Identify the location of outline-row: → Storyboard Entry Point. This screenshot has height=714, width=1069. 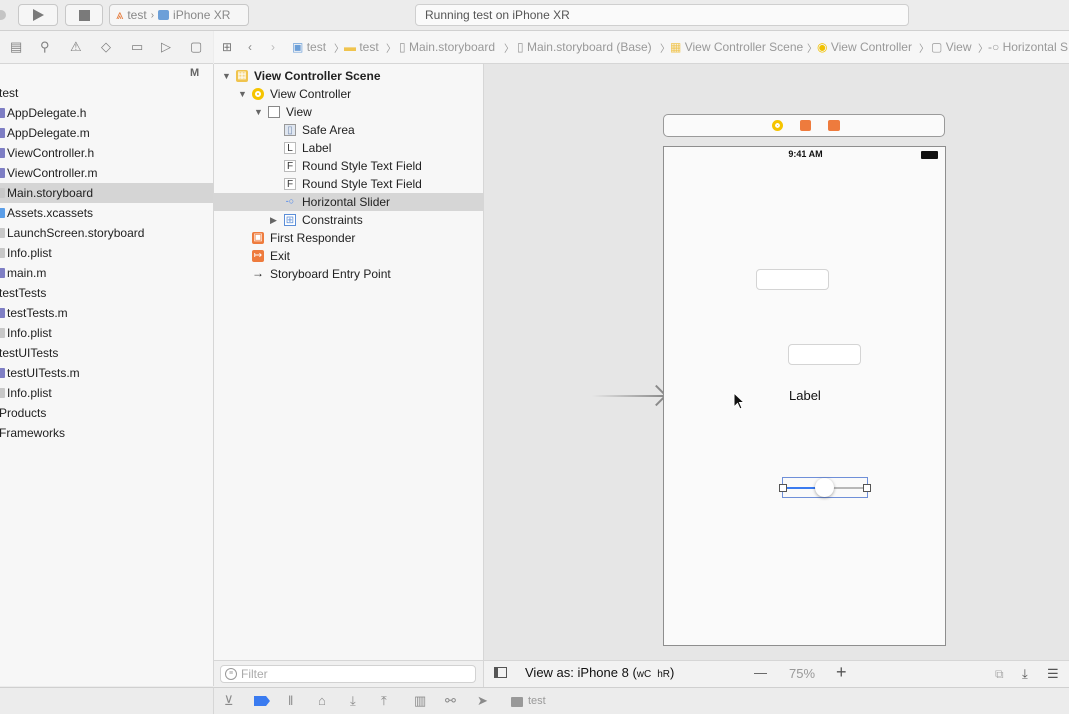
(348, 274).